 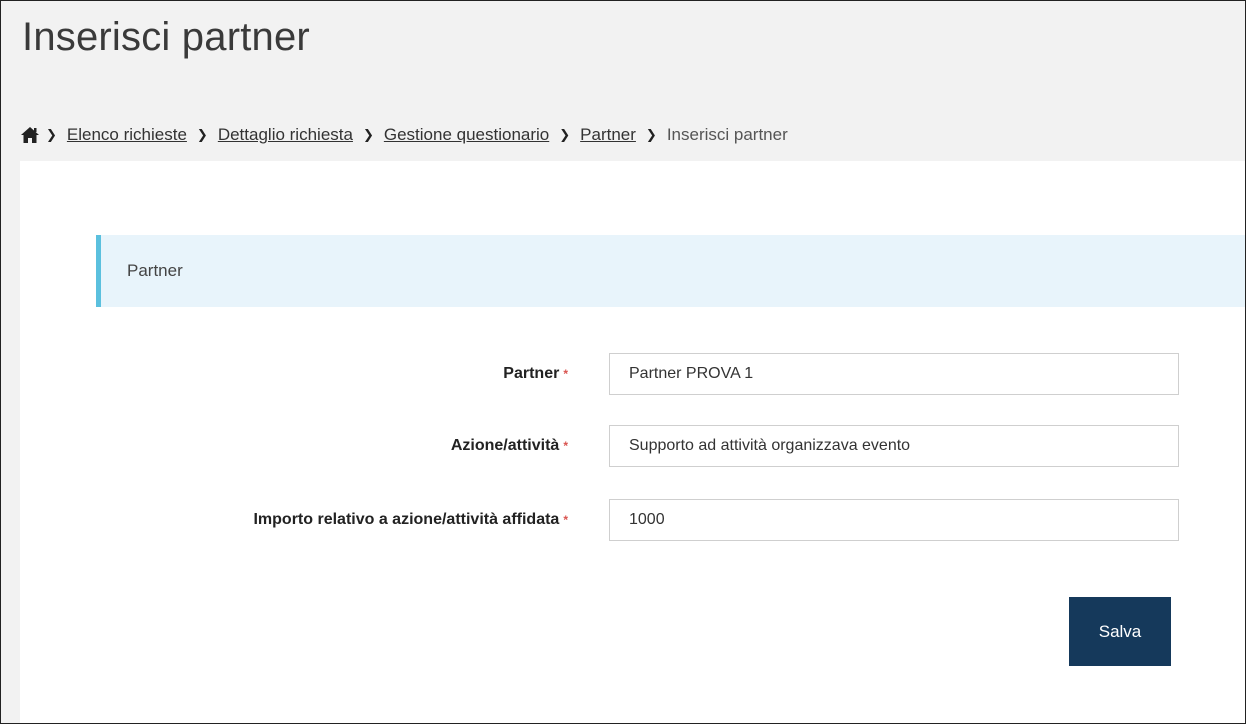 I want to click on azione-attivita-input, so click(x=894, y=446).